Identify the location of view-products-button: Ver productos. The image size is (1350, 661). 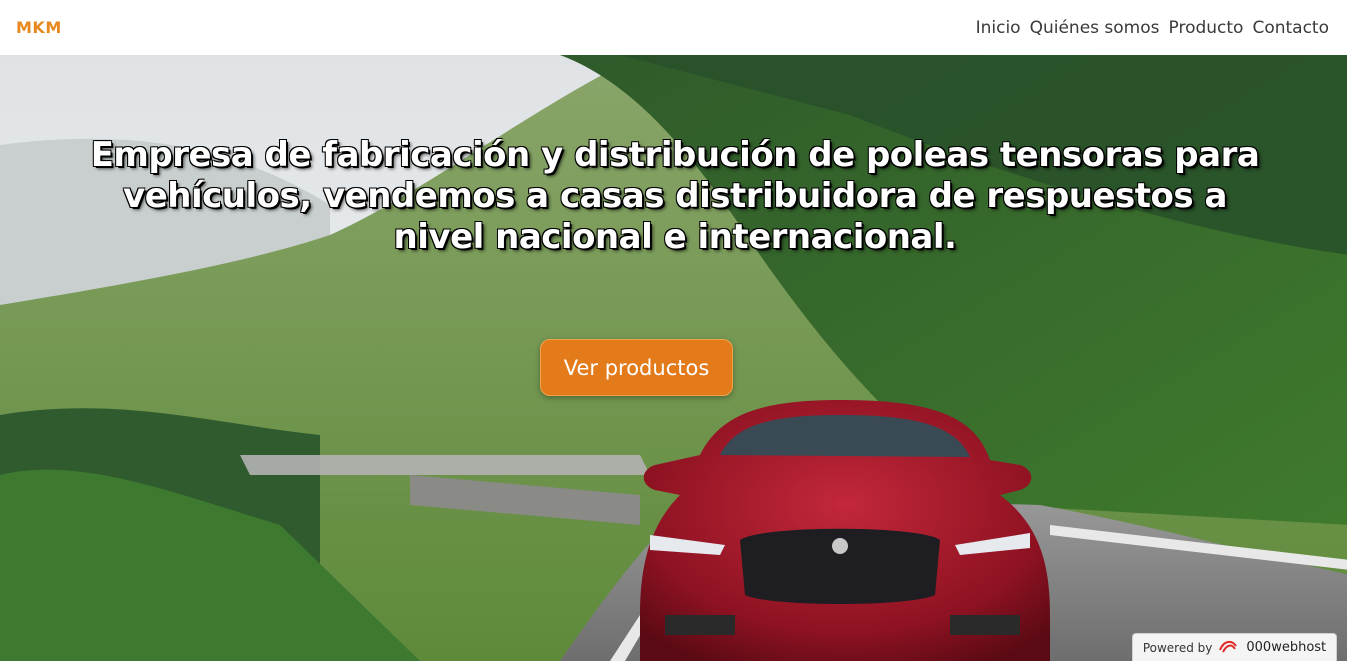
(636, 367).